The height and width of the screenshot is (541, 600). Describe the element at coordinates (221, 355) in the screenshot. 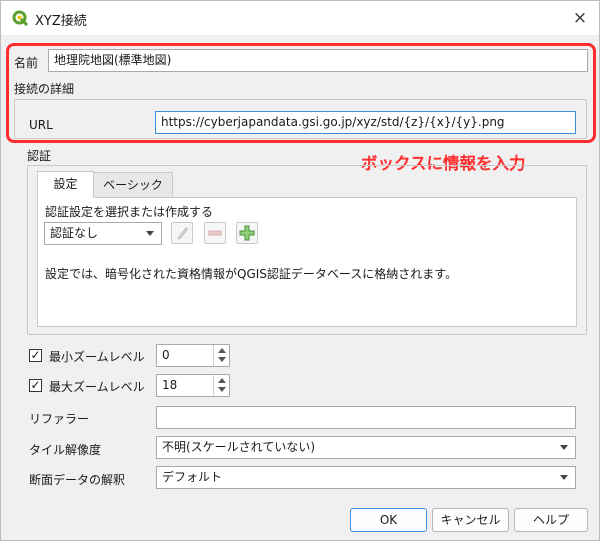

I see `min-zoom-stepper` at that location.